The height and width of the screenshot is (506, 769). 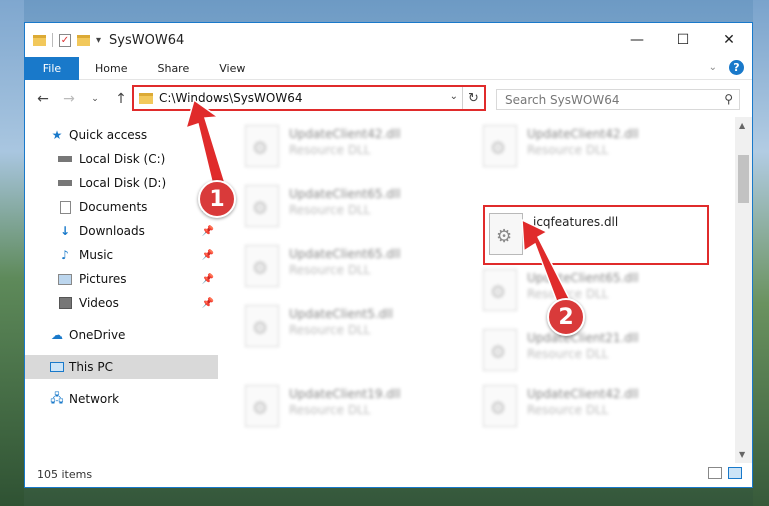 I want to click on address-bar: C:\Windows\SysWOW64 ⌄ ↻, so click(x=309, y=98).